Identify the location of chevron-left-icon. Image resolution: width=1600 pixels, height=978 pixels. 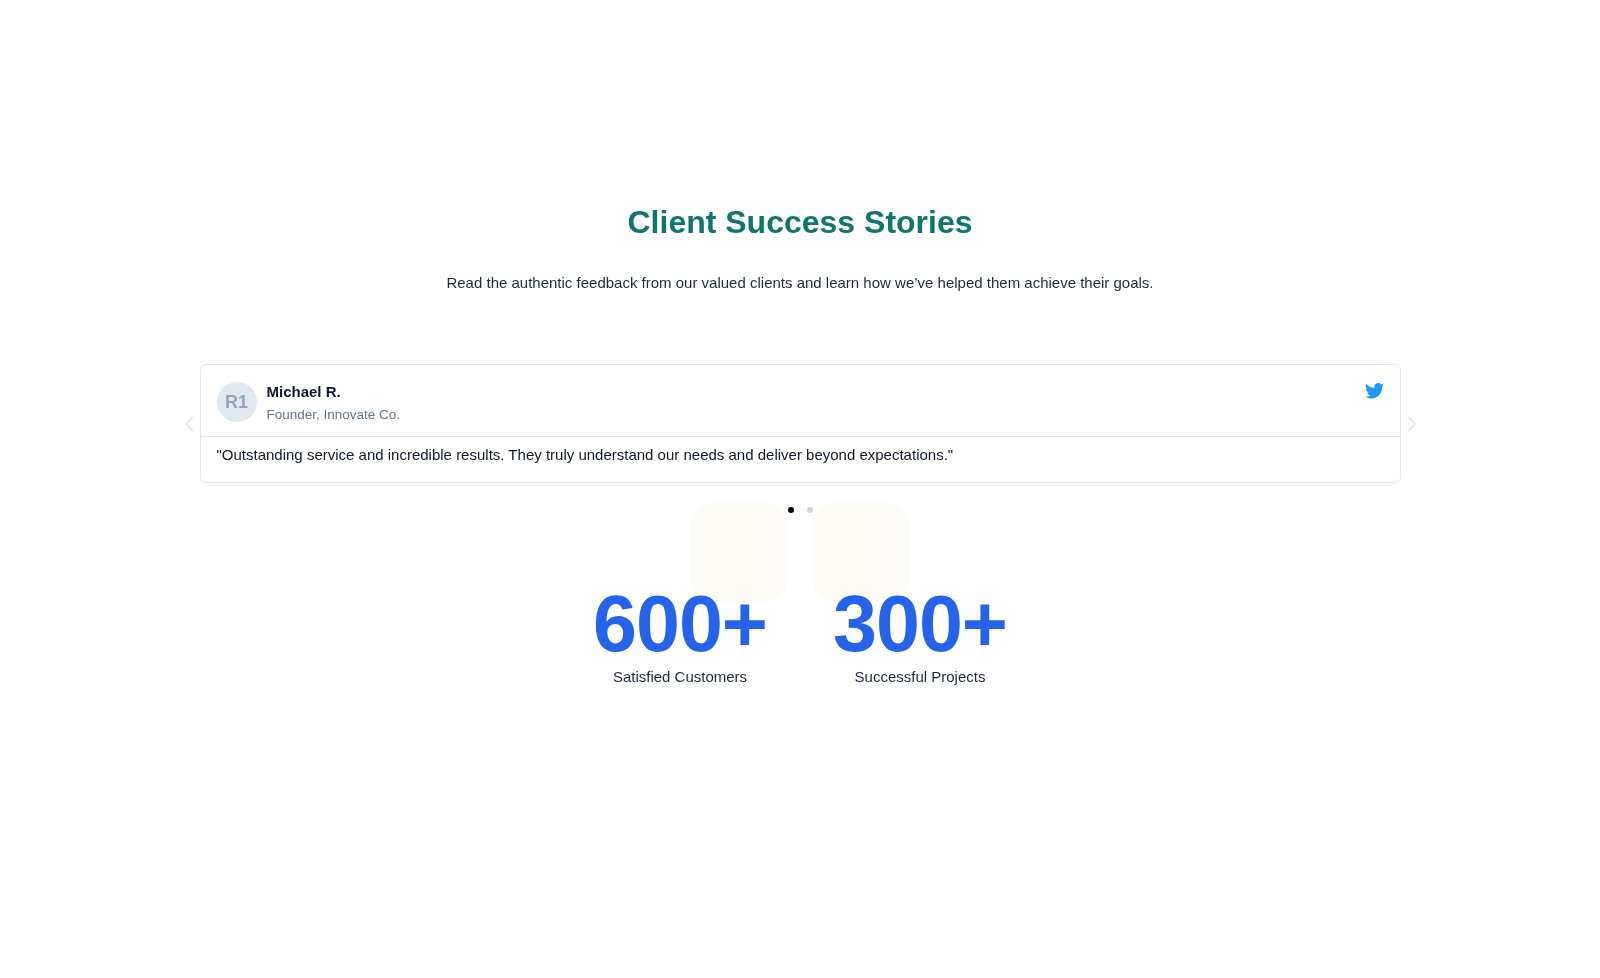
(188, 423).